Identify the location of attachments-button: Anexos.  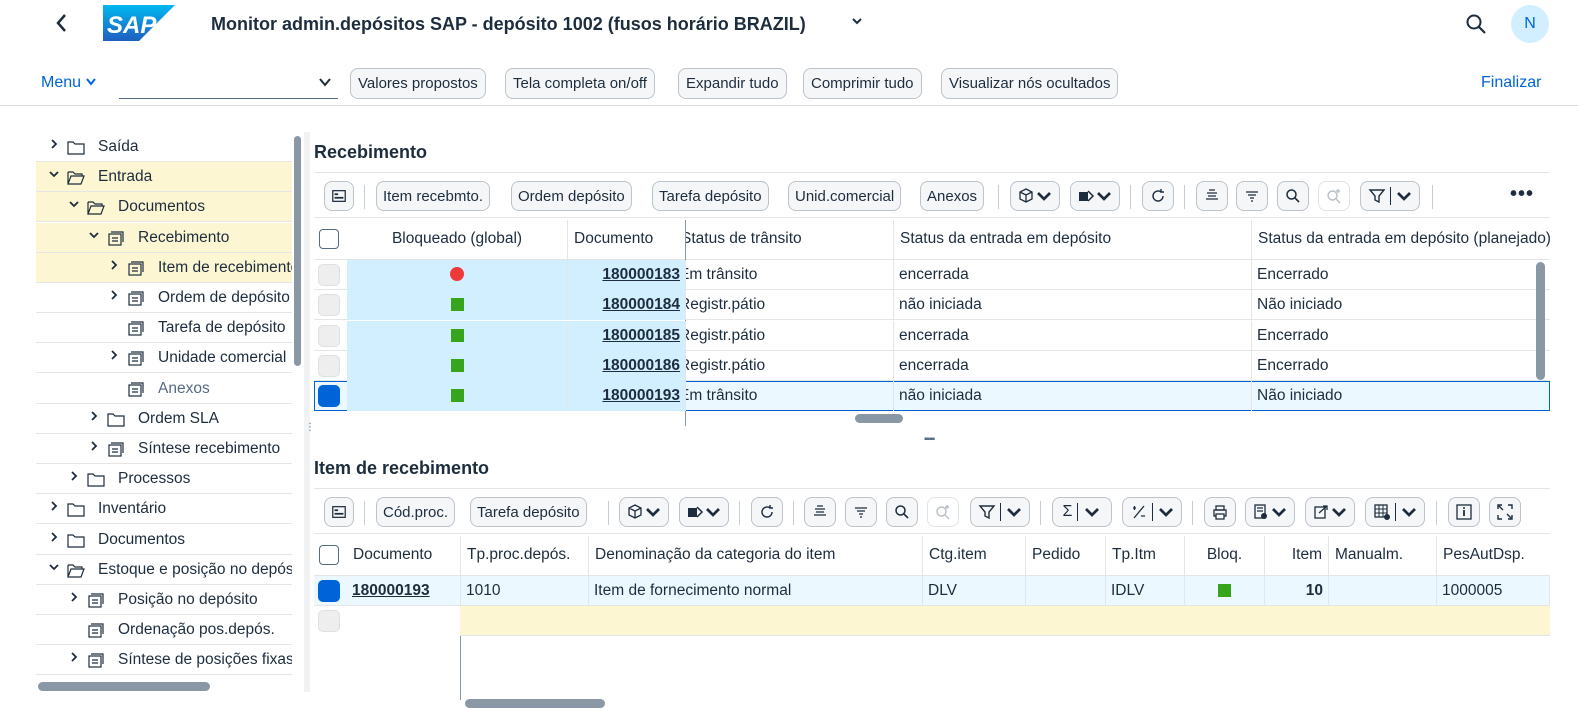
(952, 196).